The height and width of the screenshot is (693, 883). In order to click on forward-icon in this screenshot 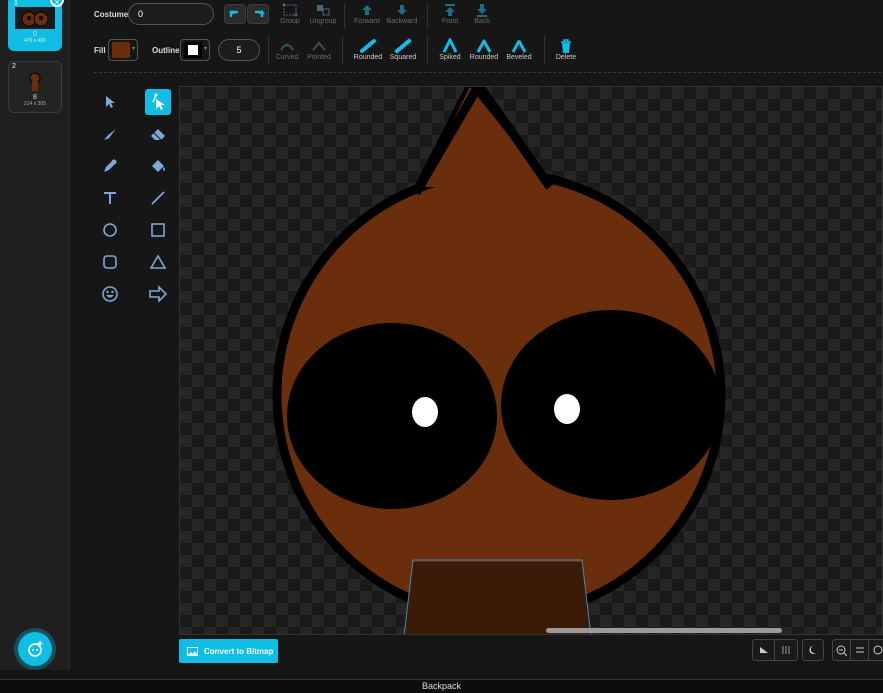, I will do `click(367, 10)`.